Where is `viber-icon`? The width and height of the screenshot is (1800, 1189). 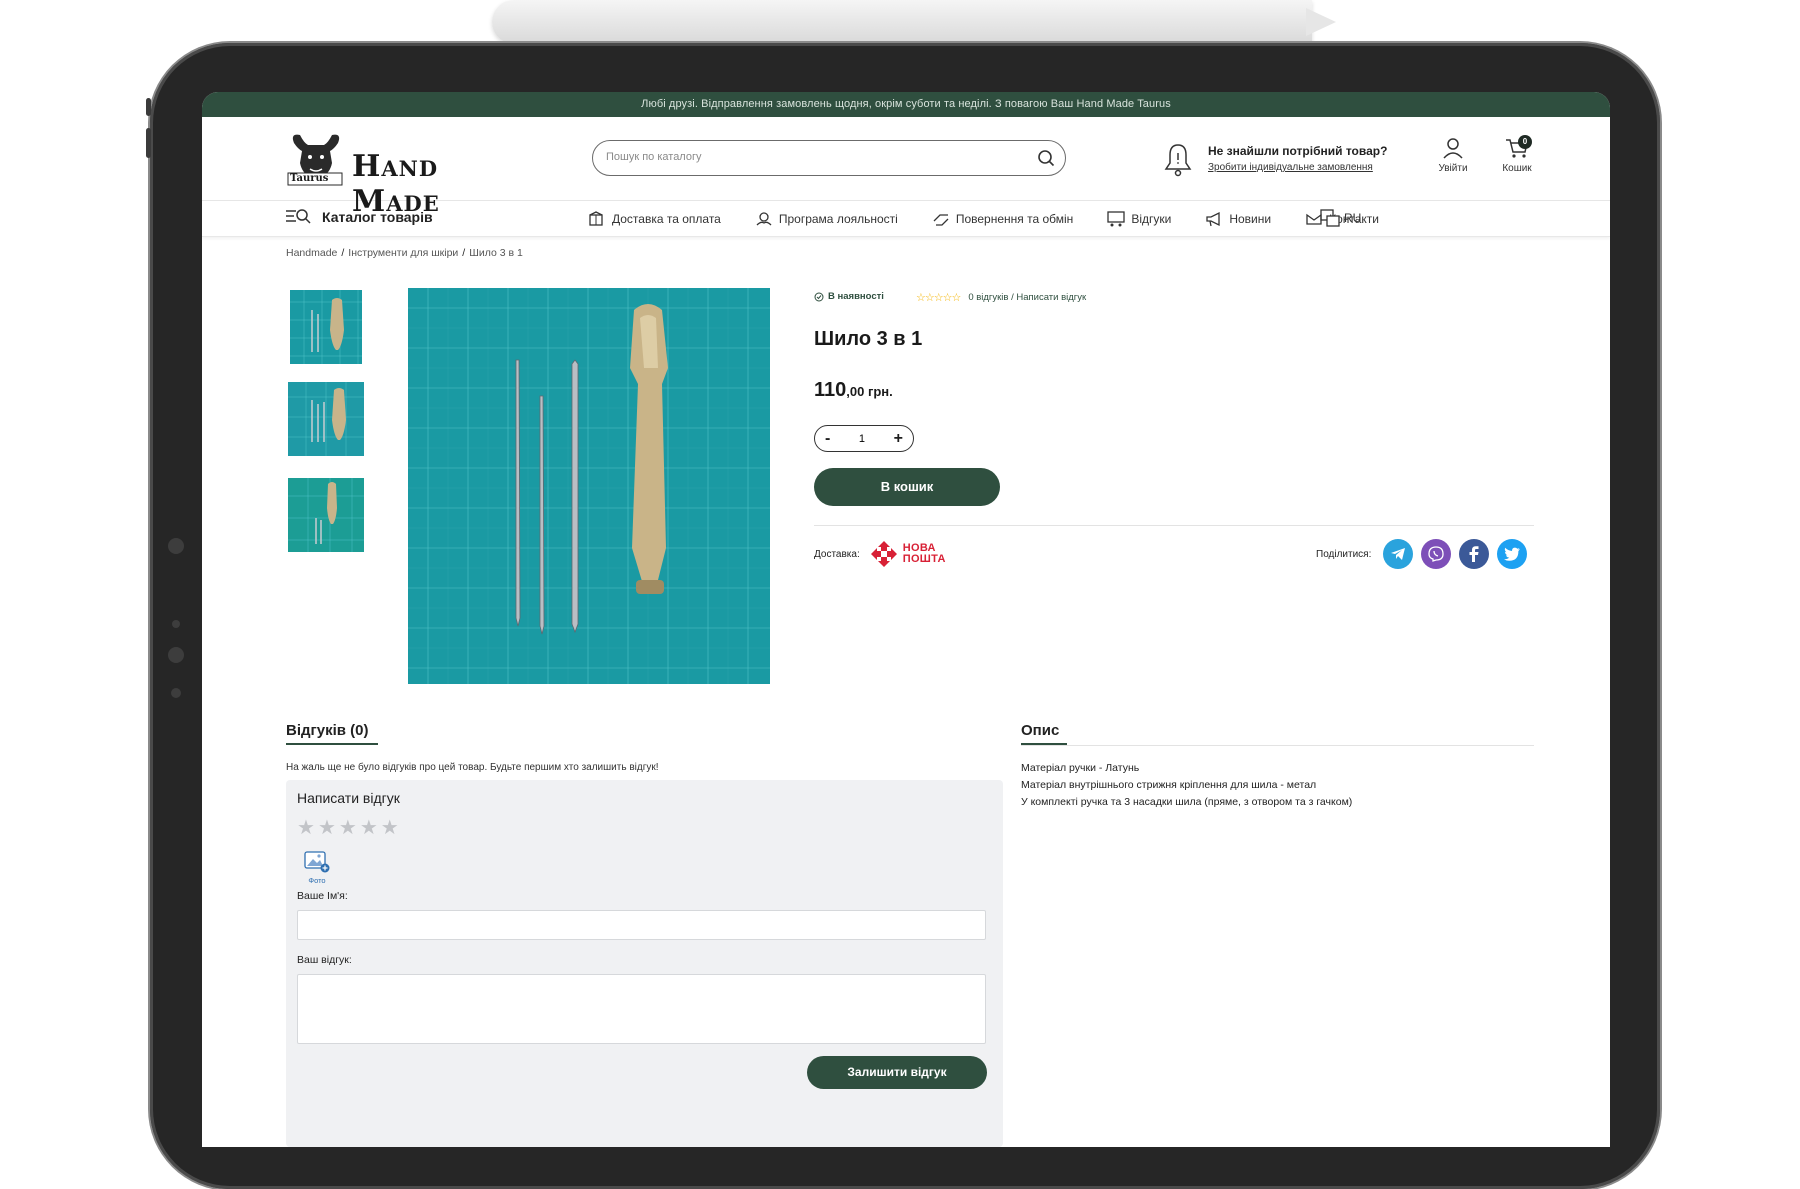 viber-icon is located at coordinates (1436, 554).